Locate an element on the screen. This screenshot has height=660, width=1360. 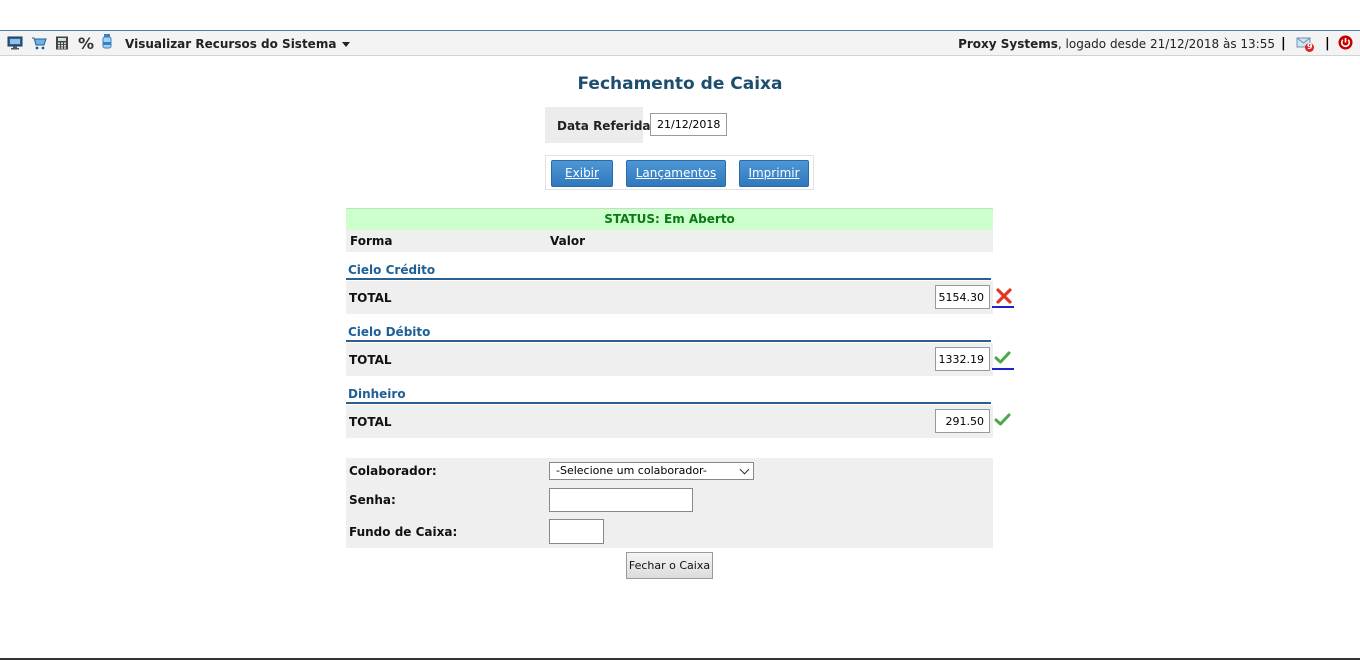
table-header: Forma Valor is located at coordinates (669, 241).